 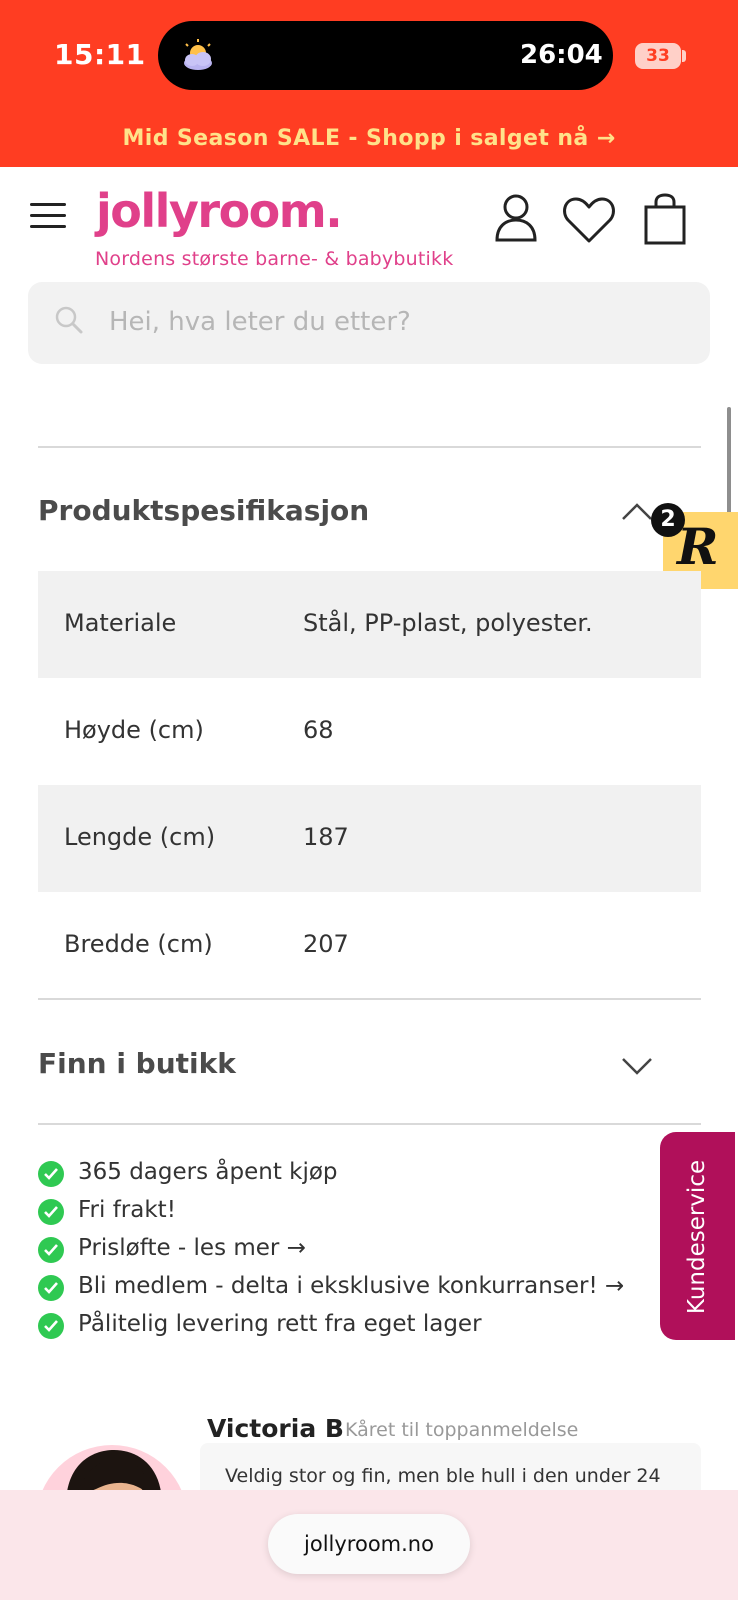 I want to click on url-bar: jollyroom.no, so click(x=369, y=1544).